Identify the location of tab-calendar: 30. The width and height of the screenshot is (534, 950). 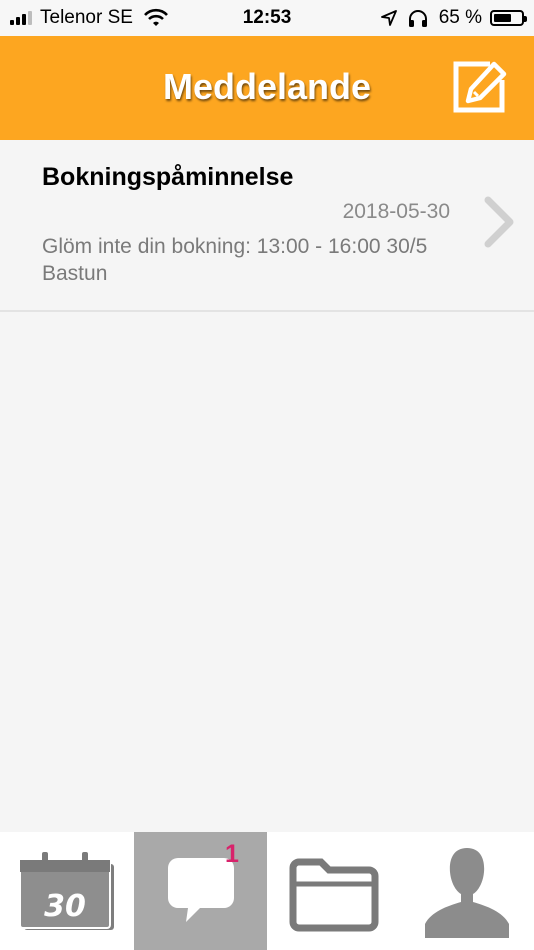
(67, 891).